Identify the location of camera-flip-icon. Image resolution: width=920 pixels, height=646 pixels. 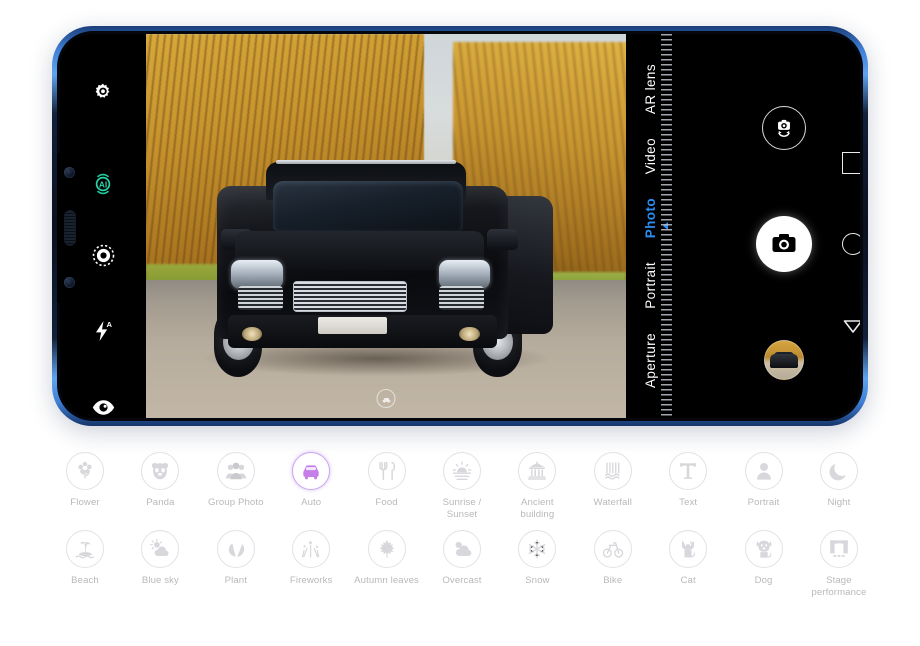
(784, 128).